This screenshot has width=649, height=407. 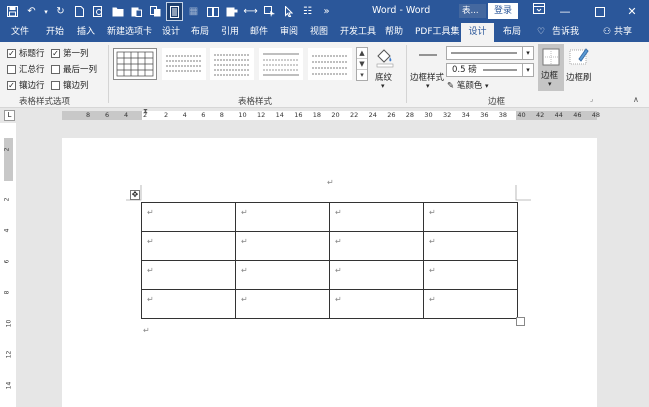 What do you see at coordinates (98, 11) in the screenshot?
I see `print-preview-icon` at bounding box center [98, 11].